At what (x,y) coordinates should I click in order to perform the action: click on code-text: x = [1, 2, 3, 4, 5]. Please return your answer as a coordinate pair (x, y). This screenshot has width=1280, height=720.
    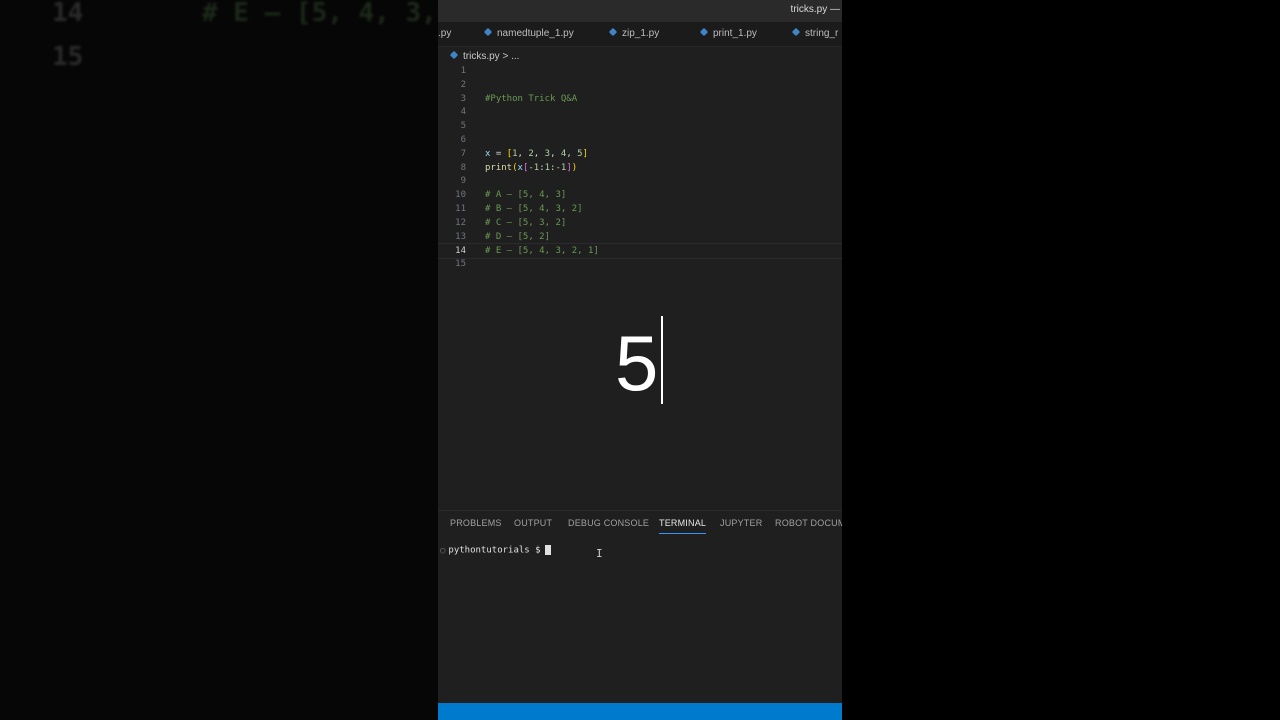
    Looking at the image, I should click on (536, 154).